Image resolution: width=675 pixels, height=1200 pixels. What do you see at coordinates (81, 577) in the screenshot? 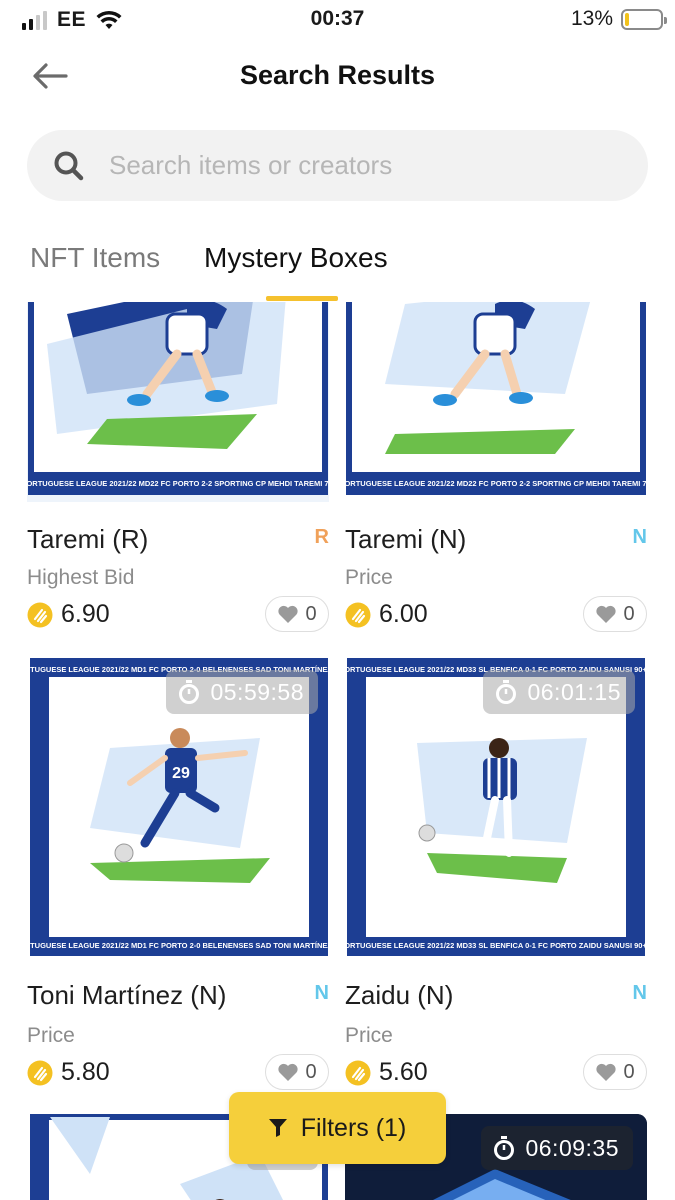
I see `price-label: Highest Bid` at bounding box center [81, 577].